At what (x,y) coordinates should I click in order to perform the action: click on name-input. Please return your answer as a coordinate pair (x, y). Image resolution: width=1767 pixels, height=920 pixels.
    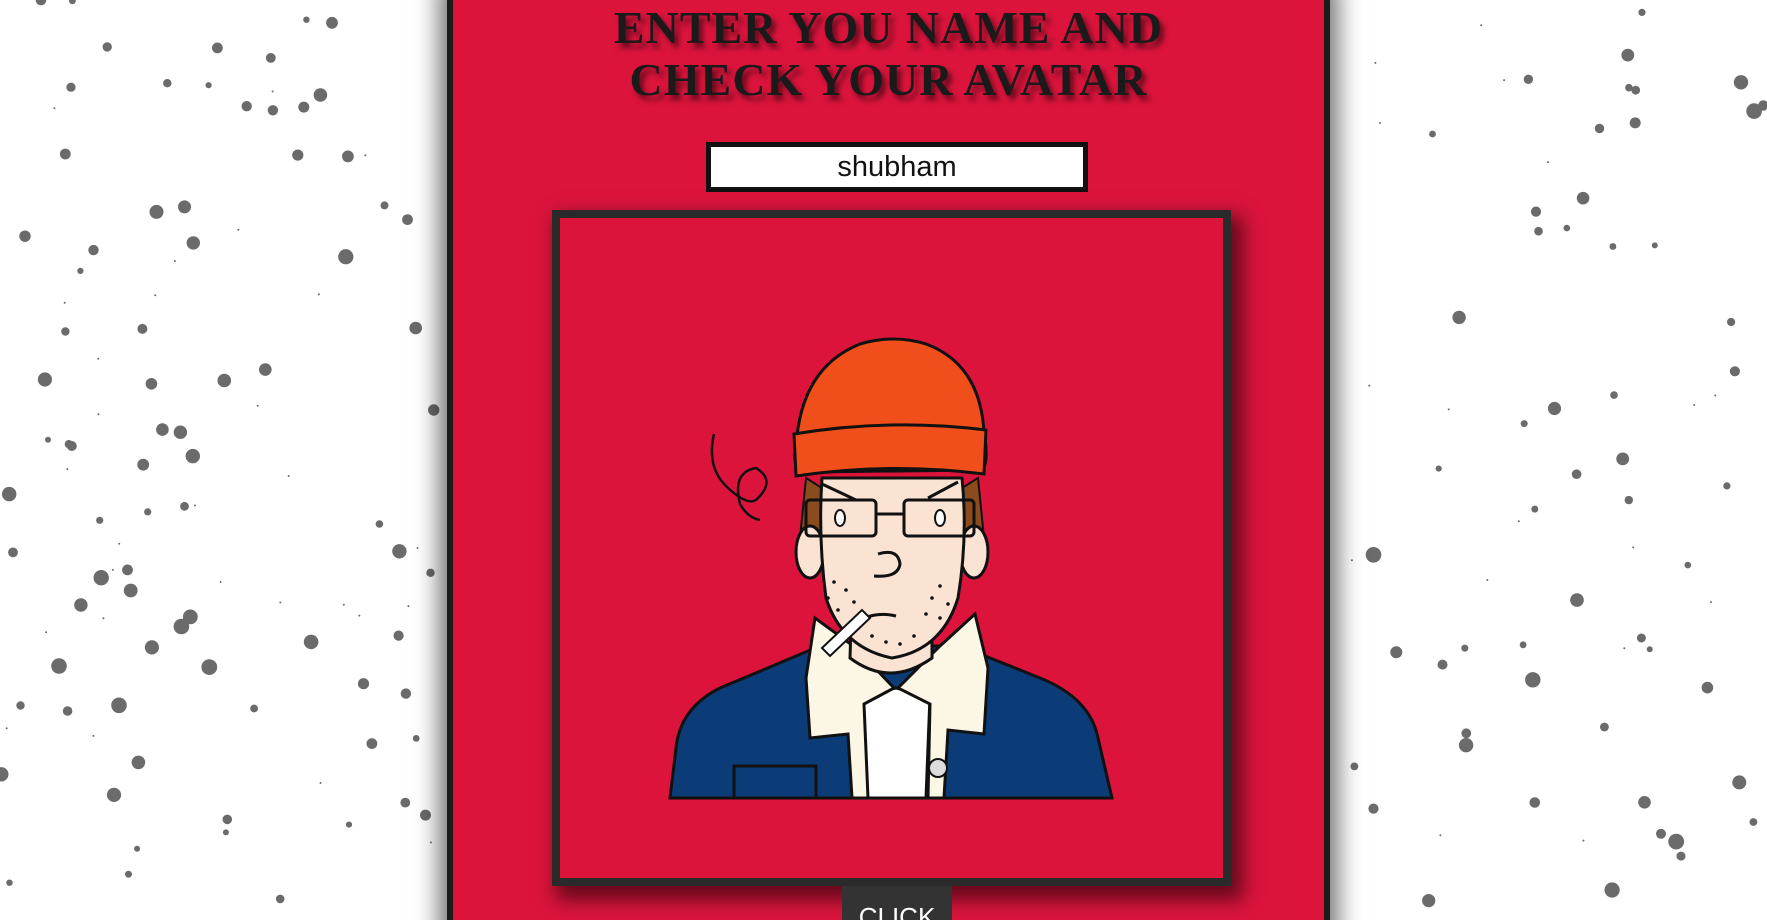
    Looking at the image, I should click on (897, 167).